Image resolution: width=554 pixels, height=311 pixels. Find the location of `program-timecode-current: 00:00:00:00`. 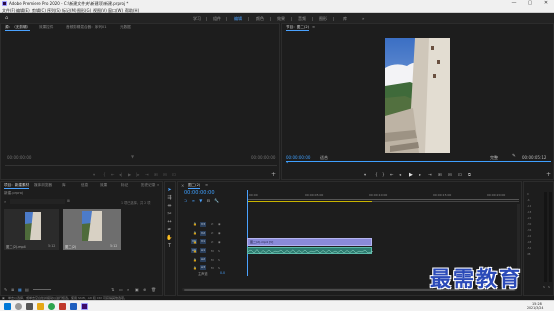

program-timecode-current: 00:00:00:00 is located at coordinates (298, 157).